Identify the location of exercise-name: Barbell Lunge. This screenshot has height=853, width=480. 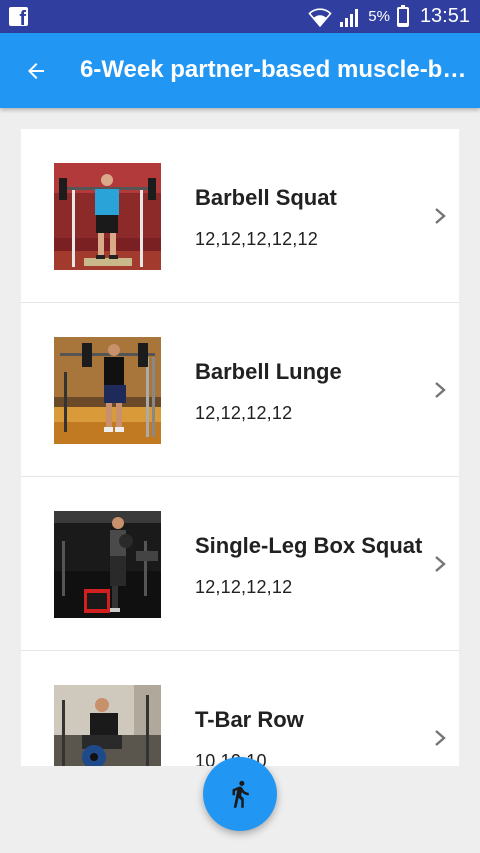
(268, 371).